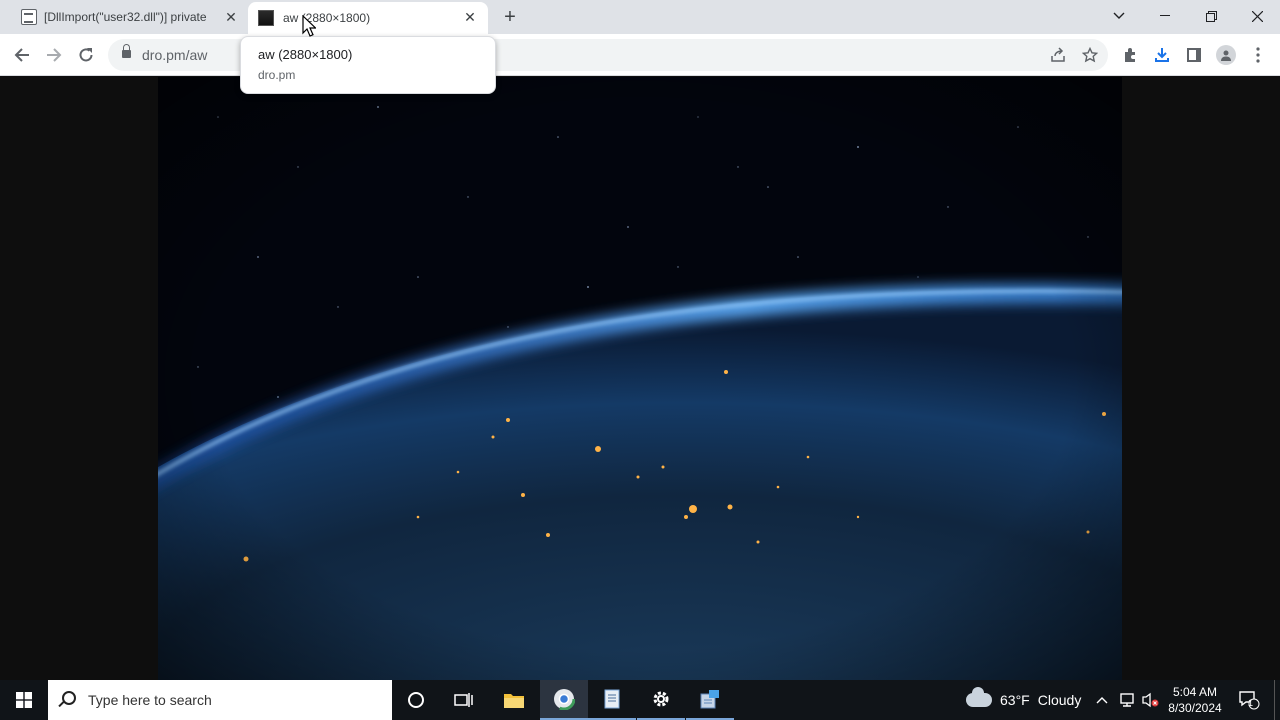 The width and height of the screenshot is (1280, 720). What do you see at coordinates (1195, 708) in the screenshot?
I see `clock-date: 8/30/2024` at bounding box center [1195, 708].